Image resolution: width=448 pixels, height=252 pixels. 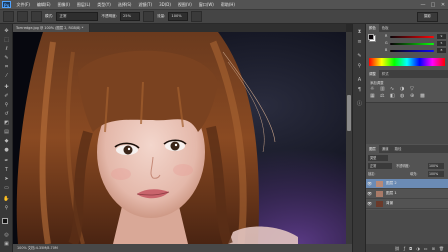 What do you see at coordinates (371, 37) in the screenshot?
I see `color-foreground-swatch` at bounding box center [371, 37].